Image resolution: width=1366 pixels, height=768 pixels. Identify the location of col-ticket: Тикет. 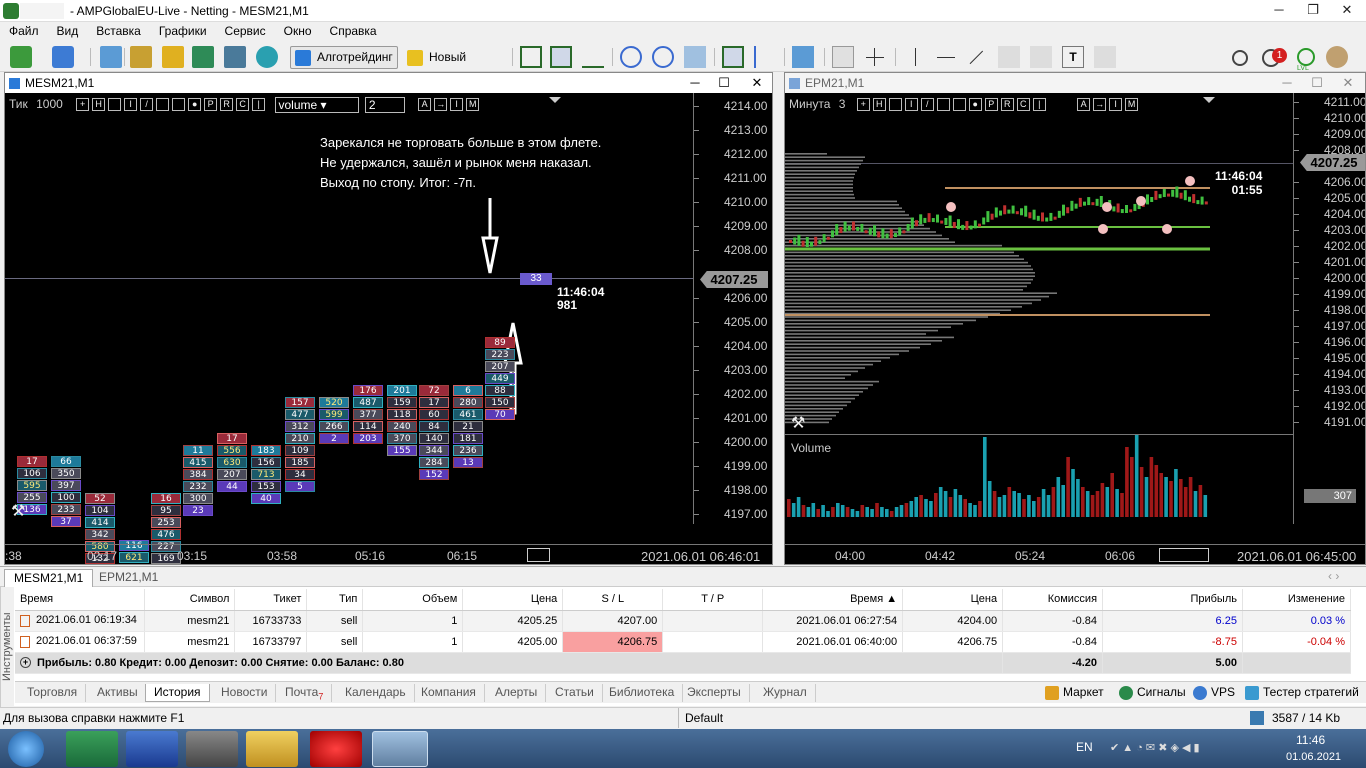
(271, 600).